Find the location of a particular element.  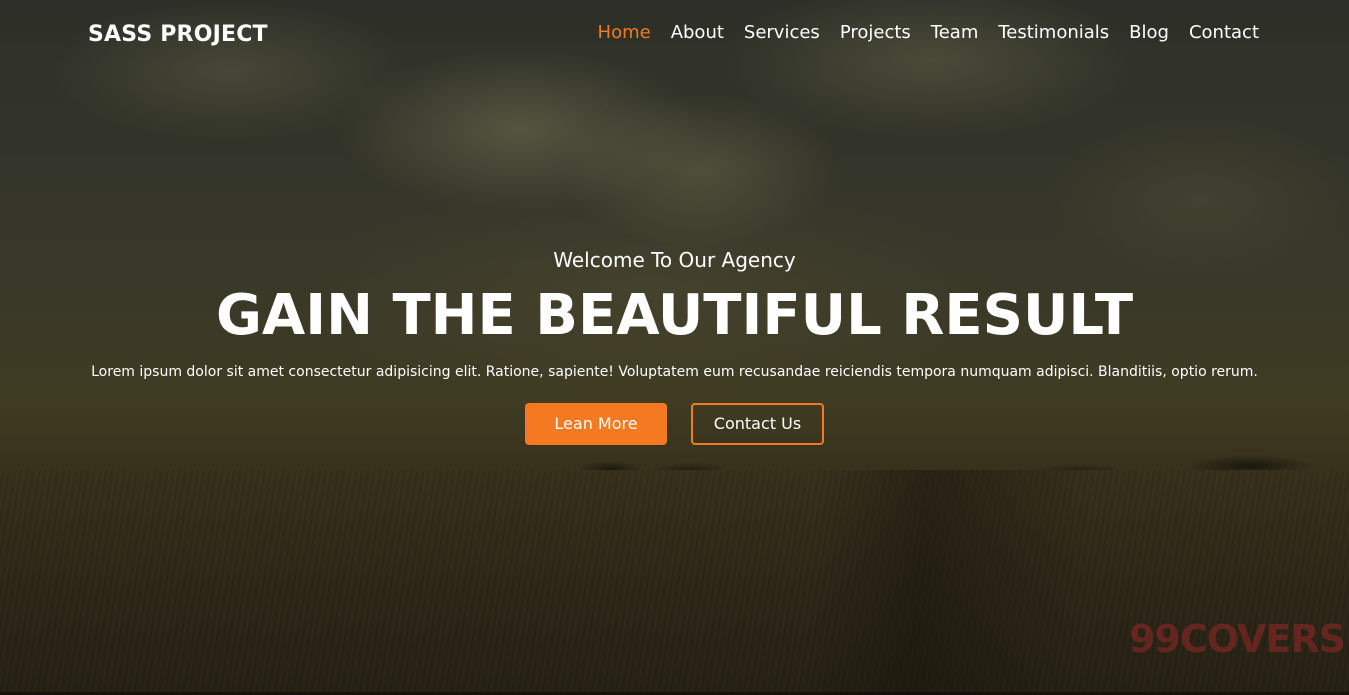

hero-buttons: Lean More Contact Us is located at coordinates (674, 424).